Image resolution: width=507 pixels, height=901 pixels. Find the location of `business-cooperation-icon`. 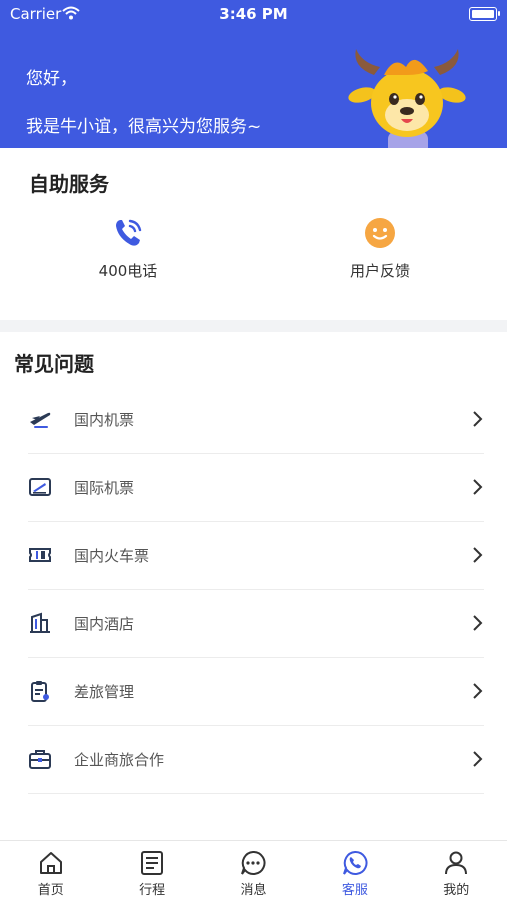

business-cooperation-icon is located at coordinates (40, 759).